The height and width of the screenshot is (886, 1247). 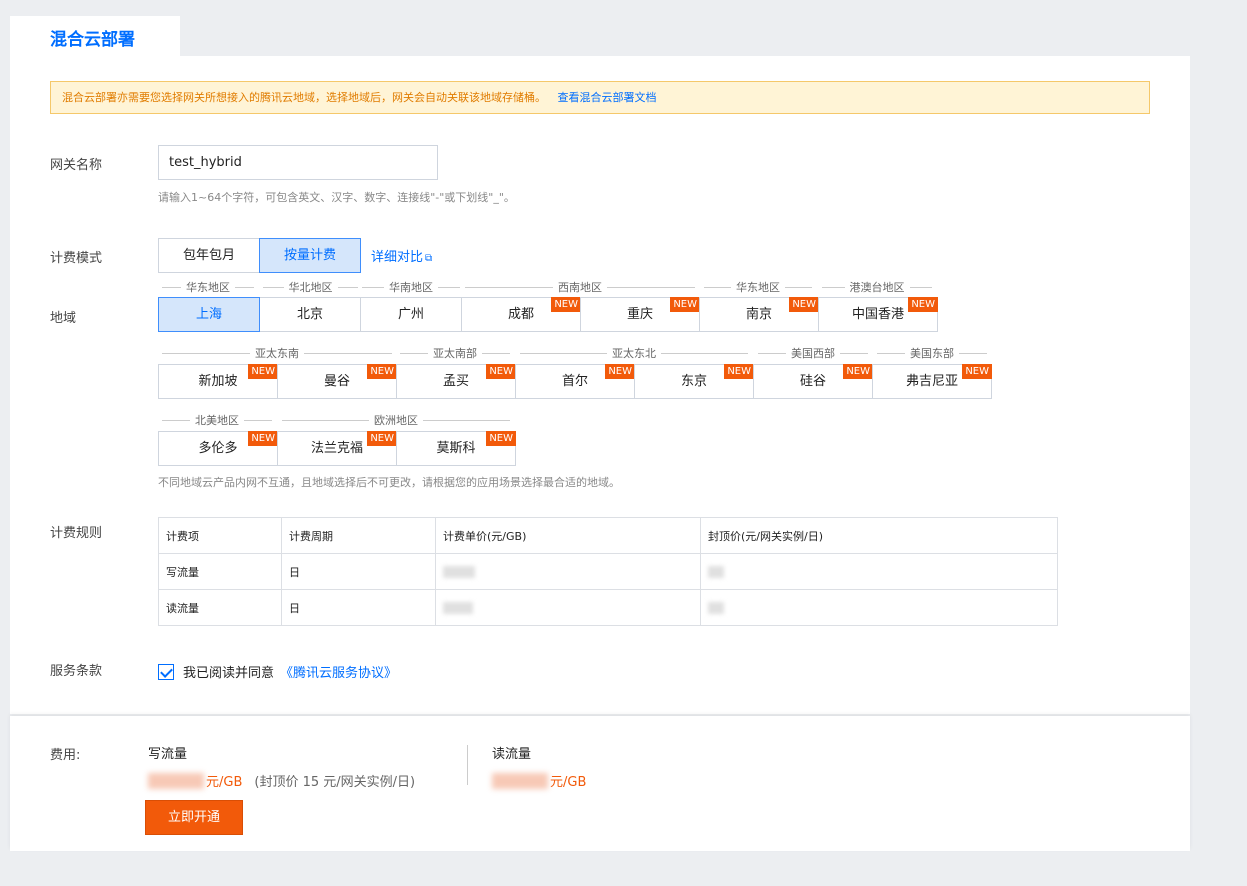 What do you see at coordinates (759, 314) in the screenshot?
I see `region-option-nanjing: 南京 NEW` at bounding box center [759, 314].